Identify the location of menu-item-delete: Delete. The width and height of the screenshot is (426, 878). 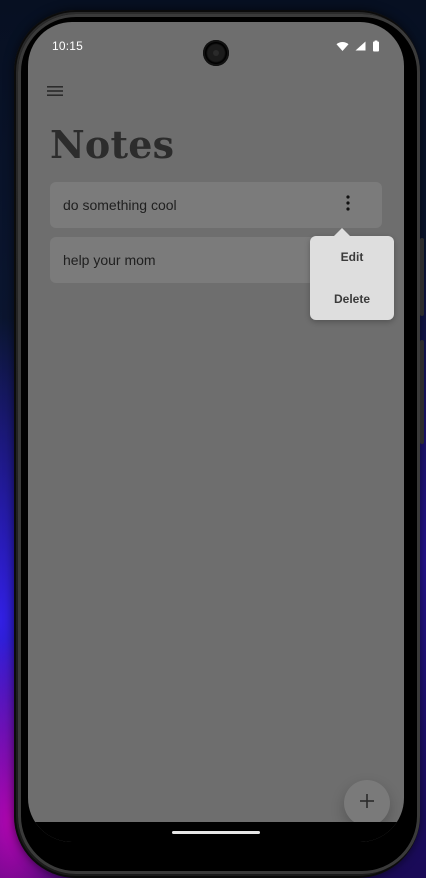
(352, 299).